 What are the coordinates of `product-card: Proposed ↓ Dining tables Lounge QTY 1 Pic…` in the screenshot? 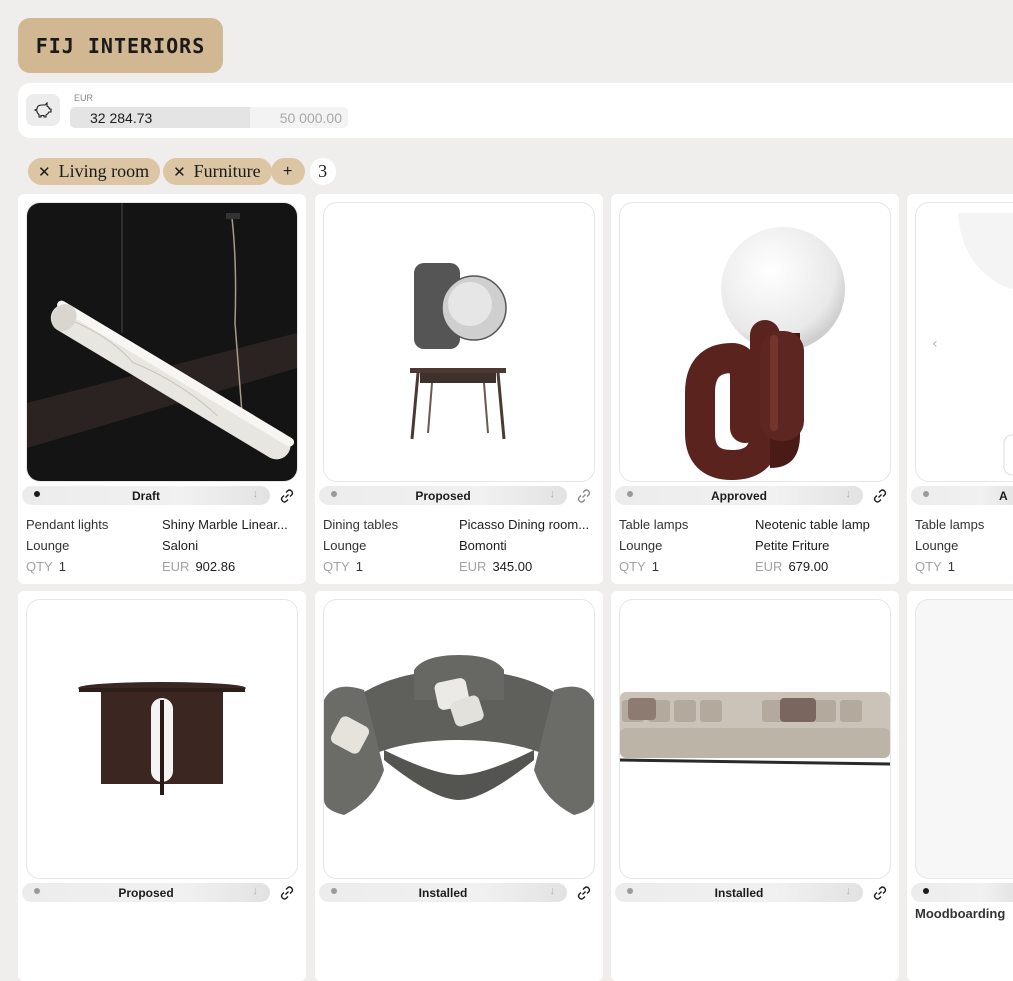 It's located at (459, 389).